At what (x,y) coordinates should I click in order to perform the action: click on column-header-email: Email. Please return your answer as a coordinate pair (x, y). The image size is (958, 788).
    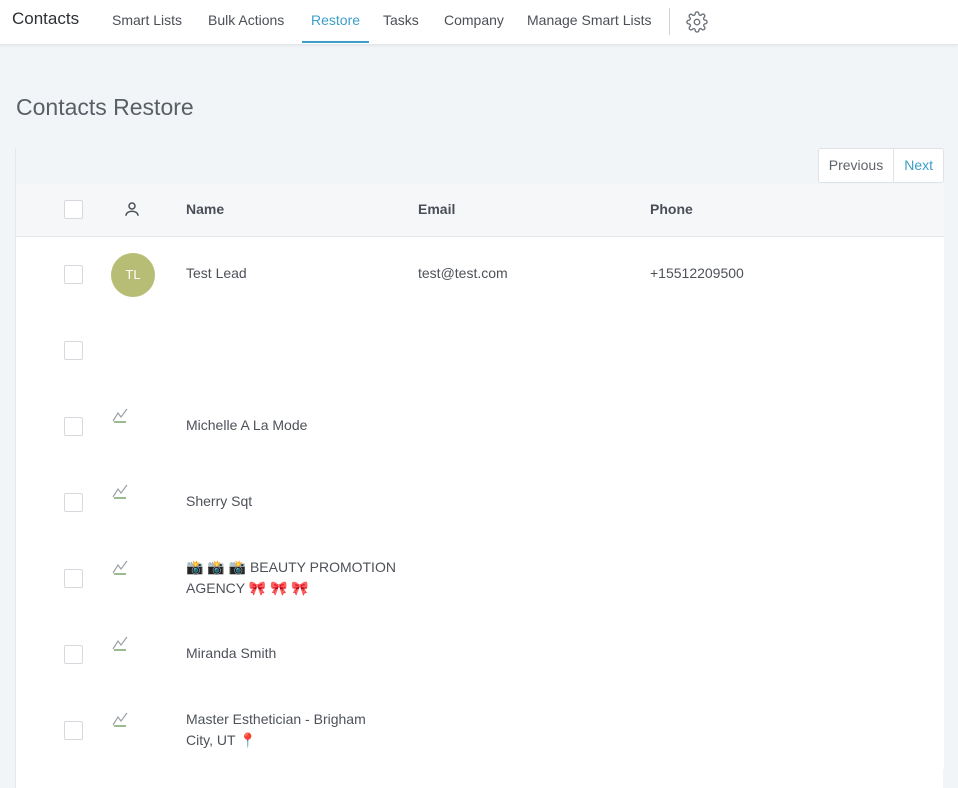
    Looking at the image, I should click on (436, 209).